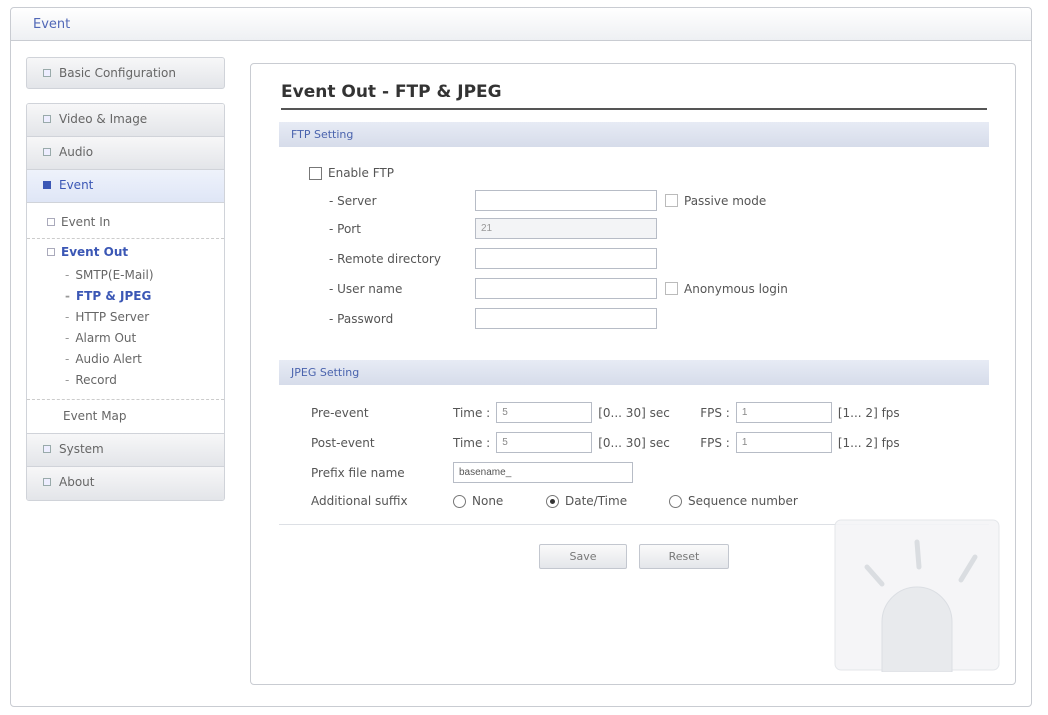  I want to click on pre-fps-range: [1... 2] fps, so click(868, 412).